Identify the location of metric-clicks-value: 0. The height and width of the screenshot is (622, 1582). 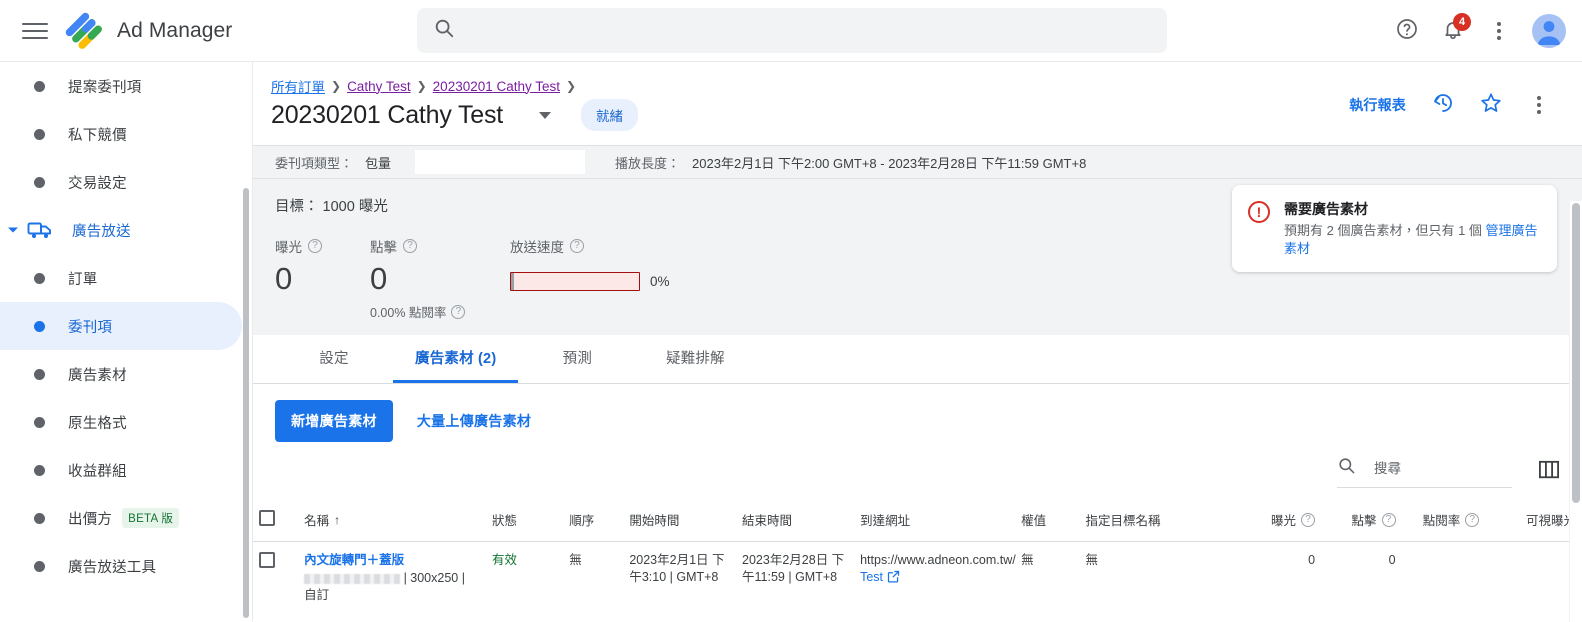
(379, 278).